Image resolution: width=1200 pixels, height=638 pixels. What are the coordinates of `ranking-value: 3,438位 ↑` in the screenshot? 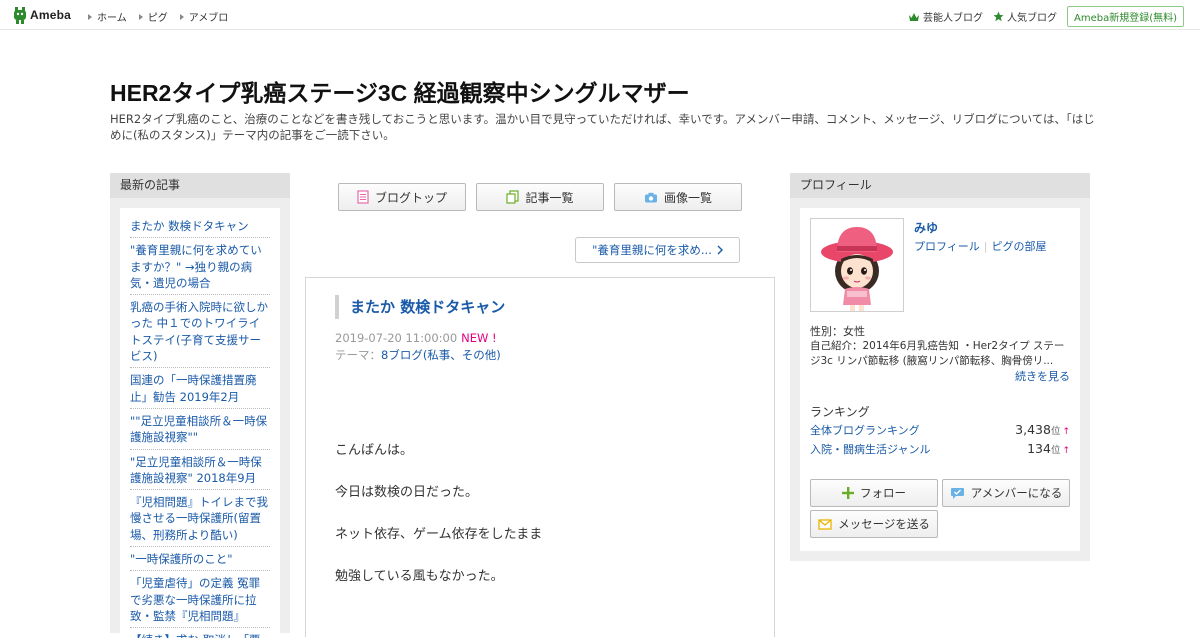 It's located at (1042, 430).